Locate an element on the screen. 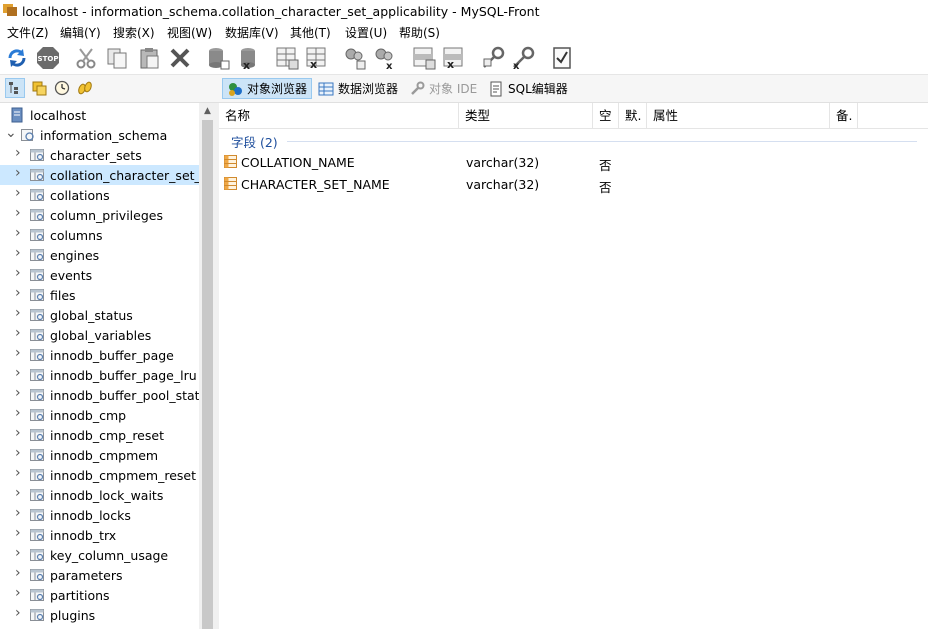 This screenshot has width=928, height=629. tree-item-table: › innodb_lock_waits is located at coordinates (99, 495).